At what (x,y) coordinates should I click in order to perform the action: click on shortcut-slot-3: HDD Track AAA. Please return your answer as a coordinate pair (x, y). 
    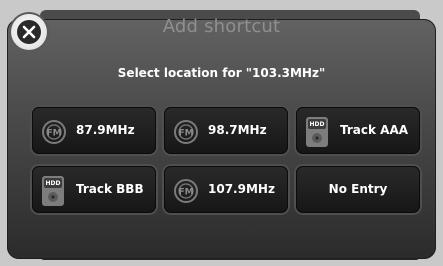
    Looking at the image, I should click on (358, 130).